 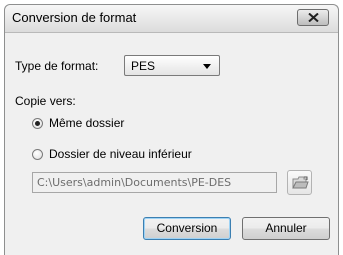 What do you see at coordinates (45, 101) in the screenshot?
I see `copy-to-label: Copie vers:` at bounding box center [45, 101].